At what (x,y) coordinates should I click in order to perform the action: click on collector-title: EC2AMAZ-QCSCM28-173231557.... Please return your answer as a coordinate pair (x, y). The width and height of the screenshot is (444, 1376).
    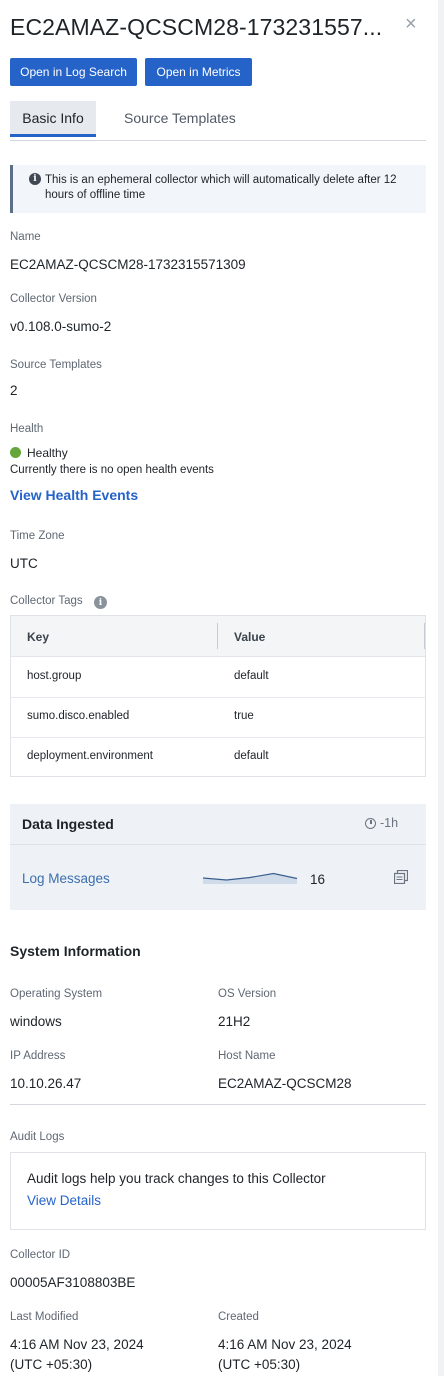
    Looking at the image, I should click on (196, 27).